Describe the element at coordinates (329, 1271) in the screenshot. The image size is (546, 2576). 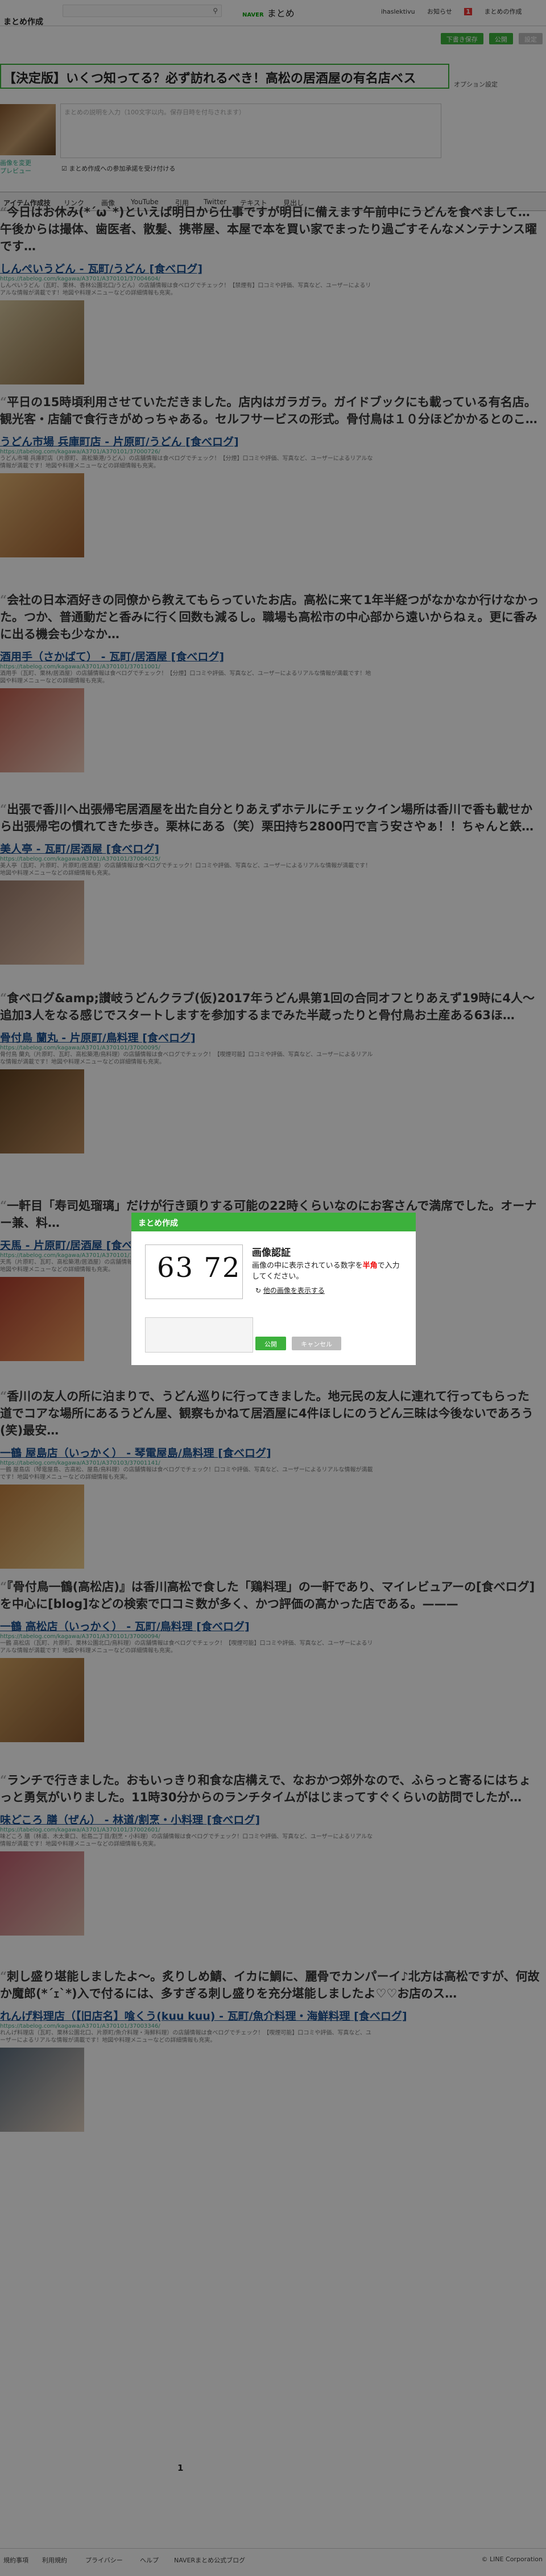
I see `dialog-description: 画像の中に表示されている数字を半角で入力してください。` at that location.